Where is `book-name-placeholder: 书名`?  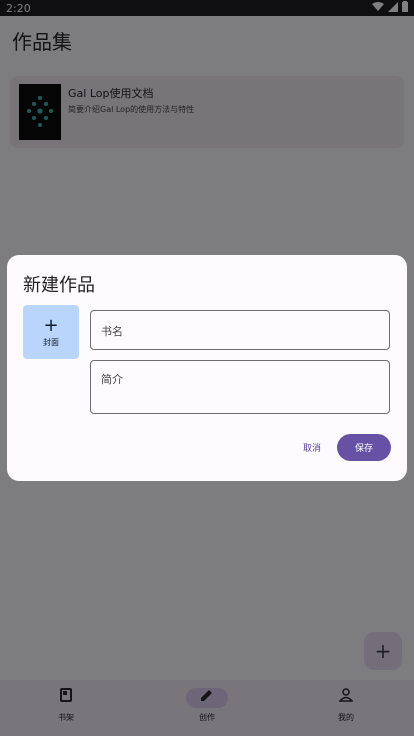
book-name-placeholder: 书名 is located at coordinates (112, 331).